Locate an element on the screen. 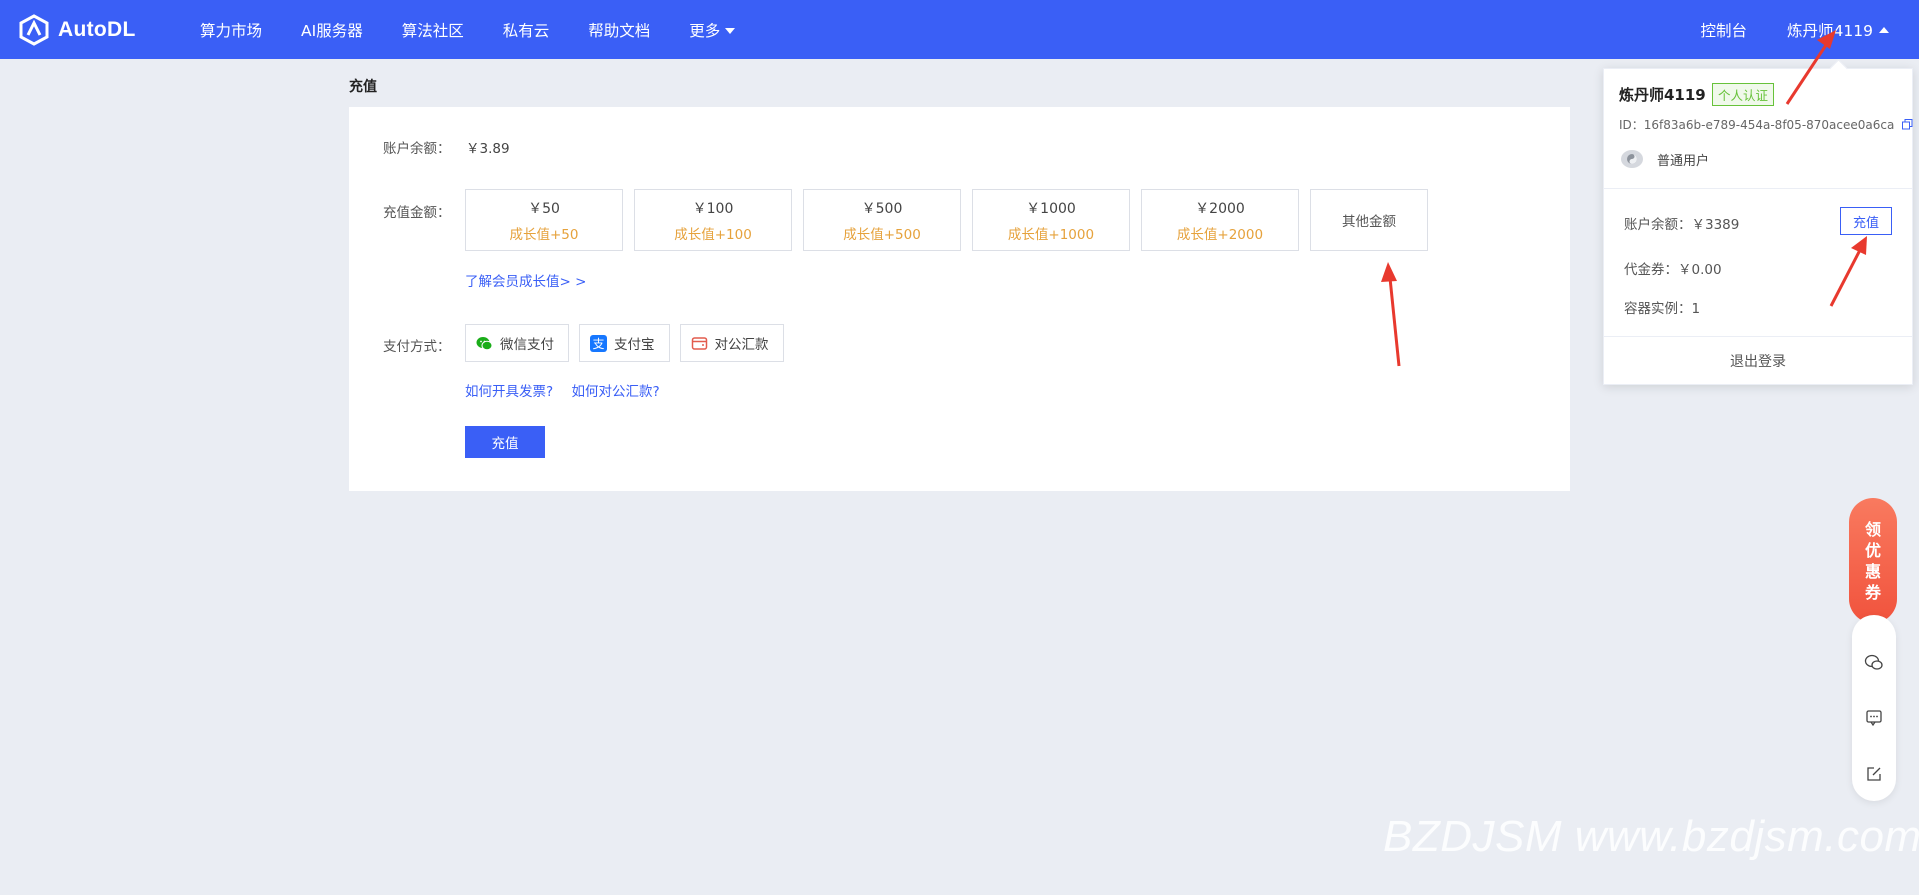 The image size is (1919, 895). alipay-icon: 支 is located at coordinates (598, 343).